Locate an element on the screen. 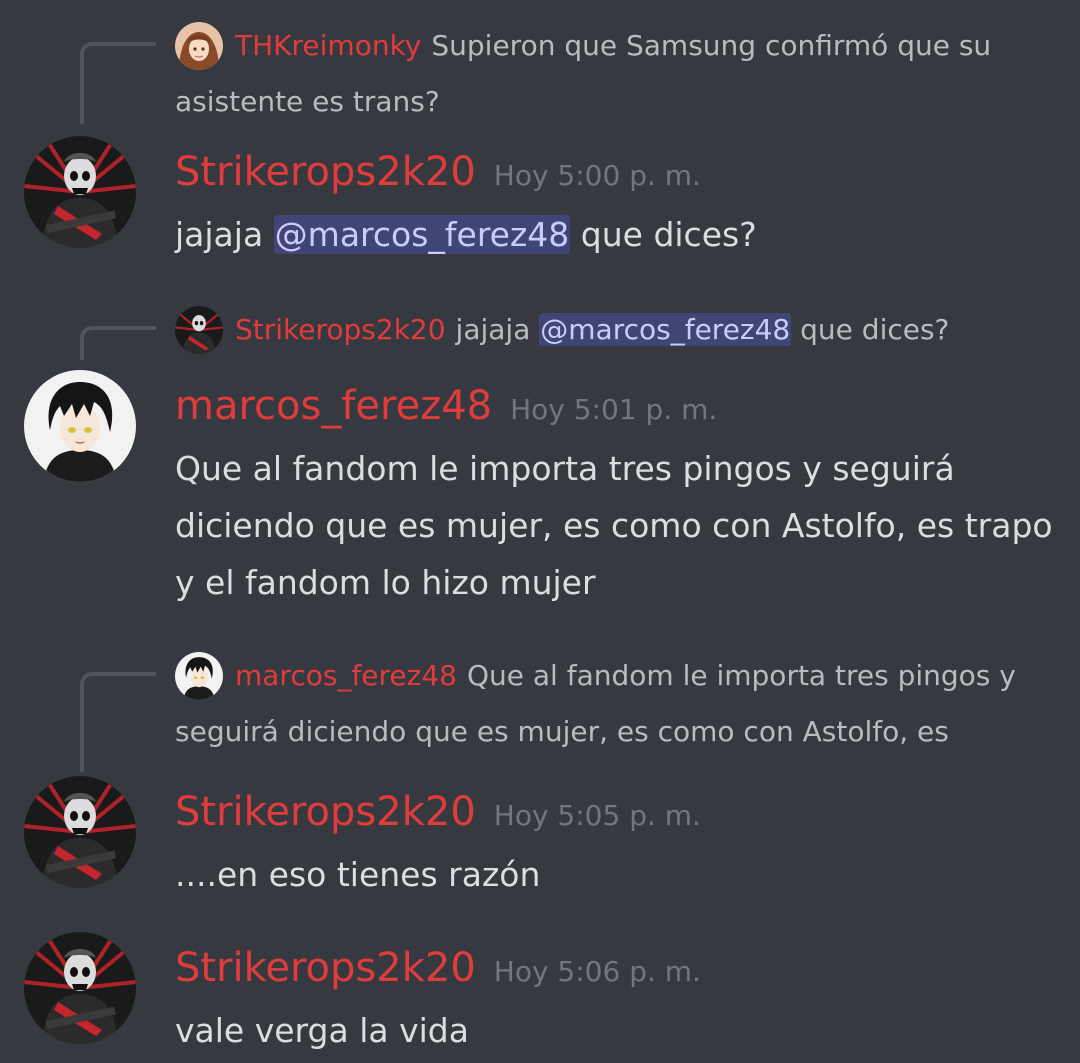 The image size is (1080, 1063). message-header: Strikerops2k20 Hoy 5:05 p. m. is located at coordinates (438, 814).